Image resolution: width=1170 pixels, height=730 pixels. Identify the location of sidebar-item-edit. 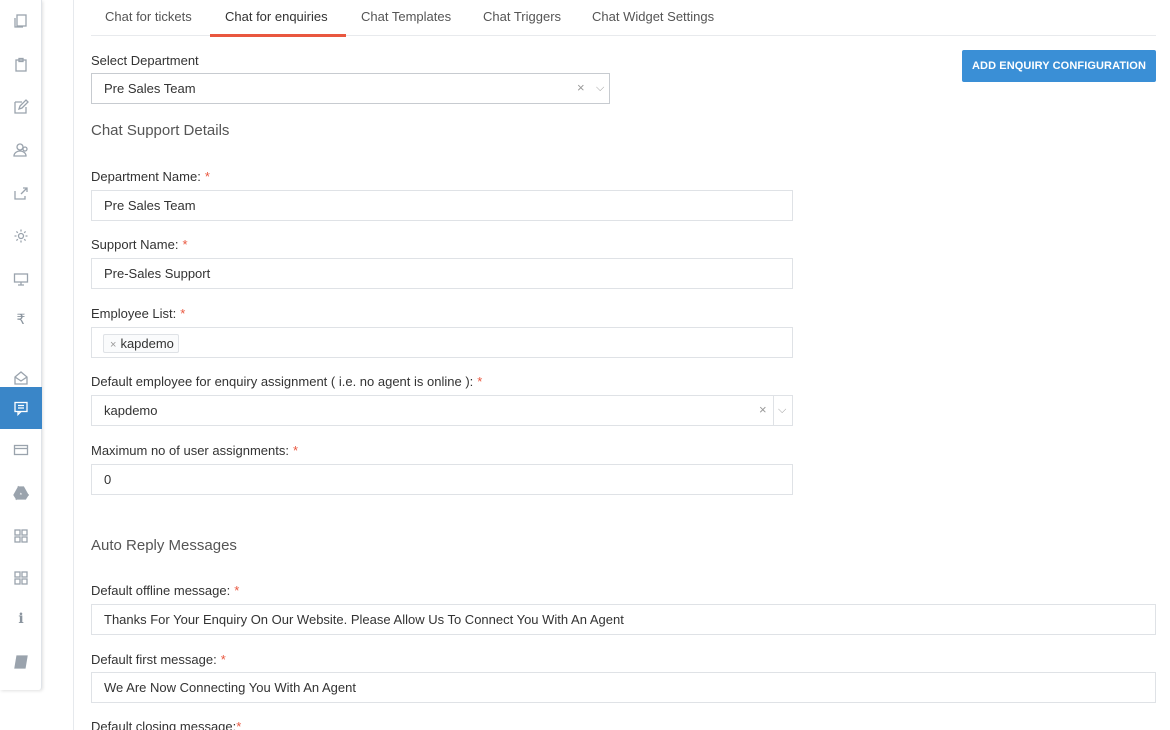
(21, 107).